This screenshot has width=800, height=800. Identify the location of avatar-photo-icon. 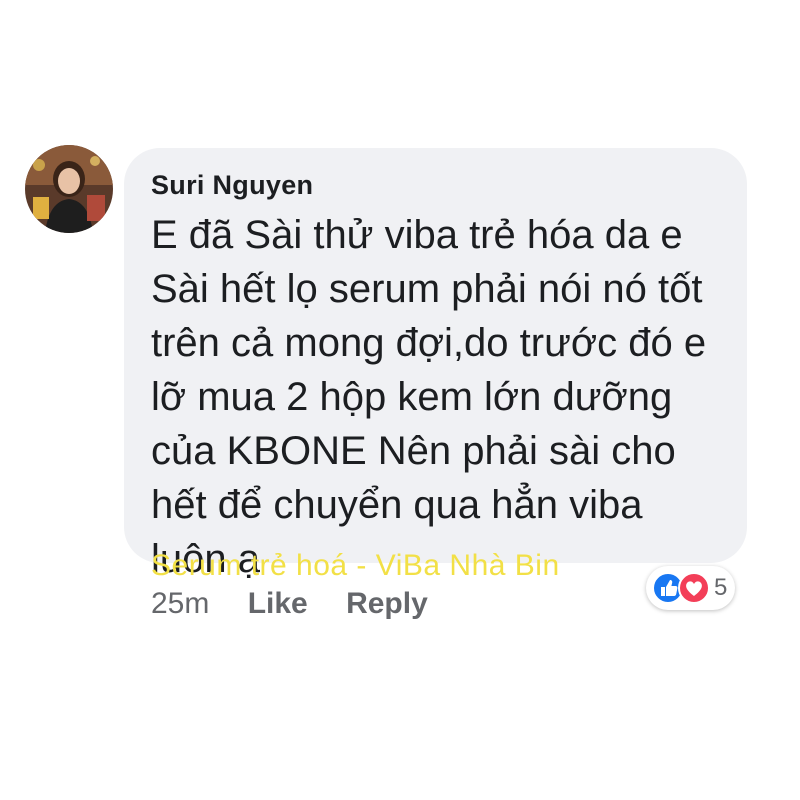
(69, 189).